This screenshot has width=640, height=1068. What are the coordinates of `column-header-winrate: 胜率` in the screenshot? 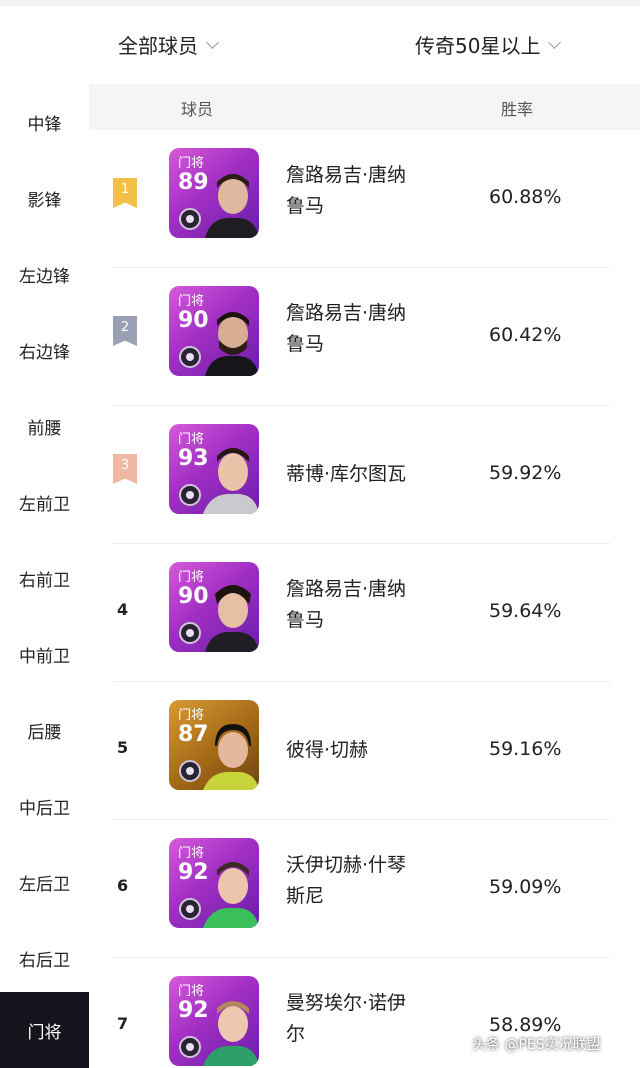 It's located at (517, 109).